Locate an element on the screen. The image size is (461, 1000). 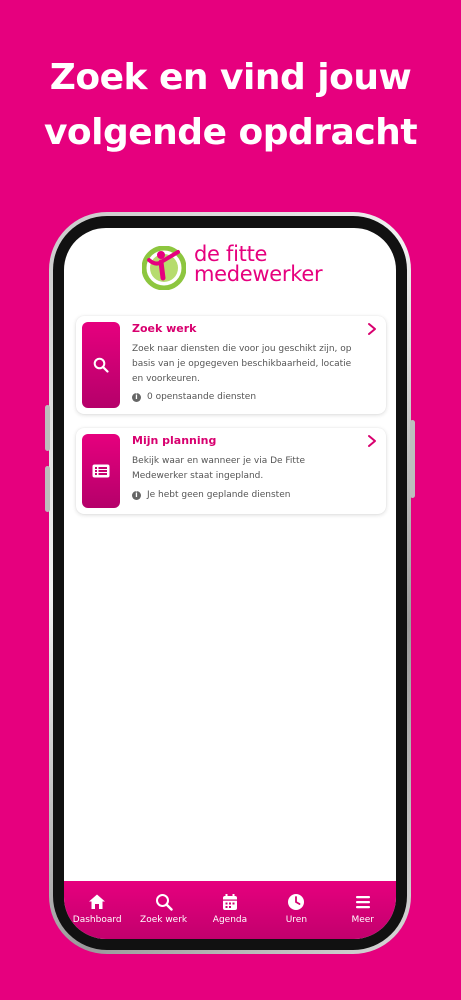
card-title: Mijn planning is located at coordinates (174, 440).